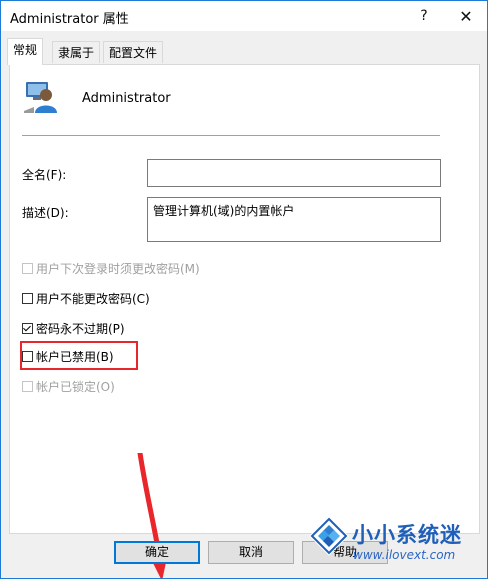 This screenshot has width=488, height=579. I want to click on must-change-password-checkbox: 用户下次登录时须更改密码(M), so click(111, 268).